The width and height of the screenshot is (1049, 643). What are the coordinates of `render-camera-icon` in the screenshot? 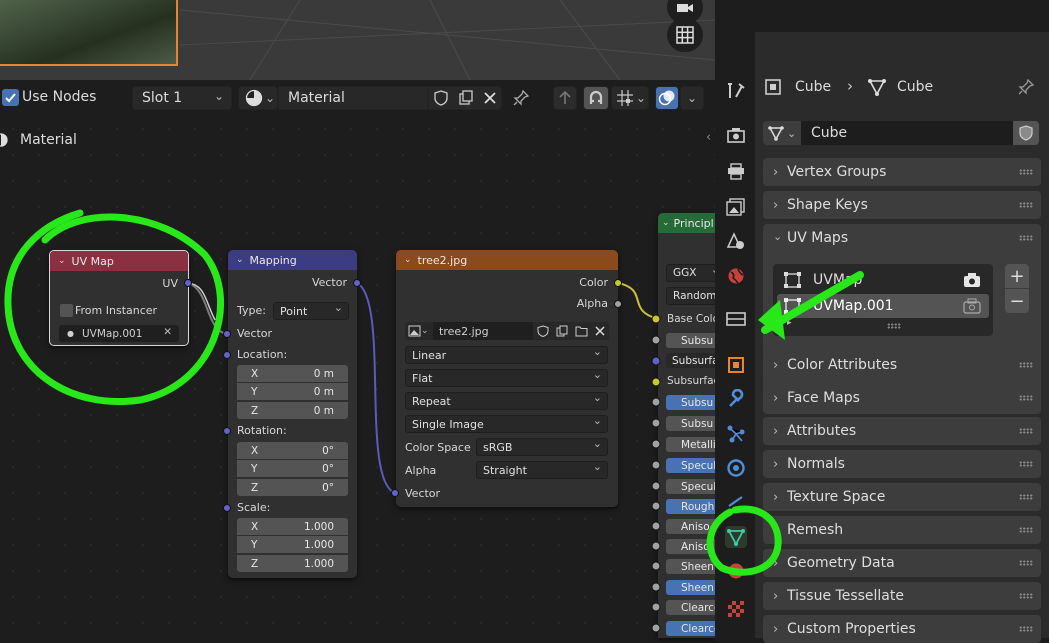 It's located at (972, 306).